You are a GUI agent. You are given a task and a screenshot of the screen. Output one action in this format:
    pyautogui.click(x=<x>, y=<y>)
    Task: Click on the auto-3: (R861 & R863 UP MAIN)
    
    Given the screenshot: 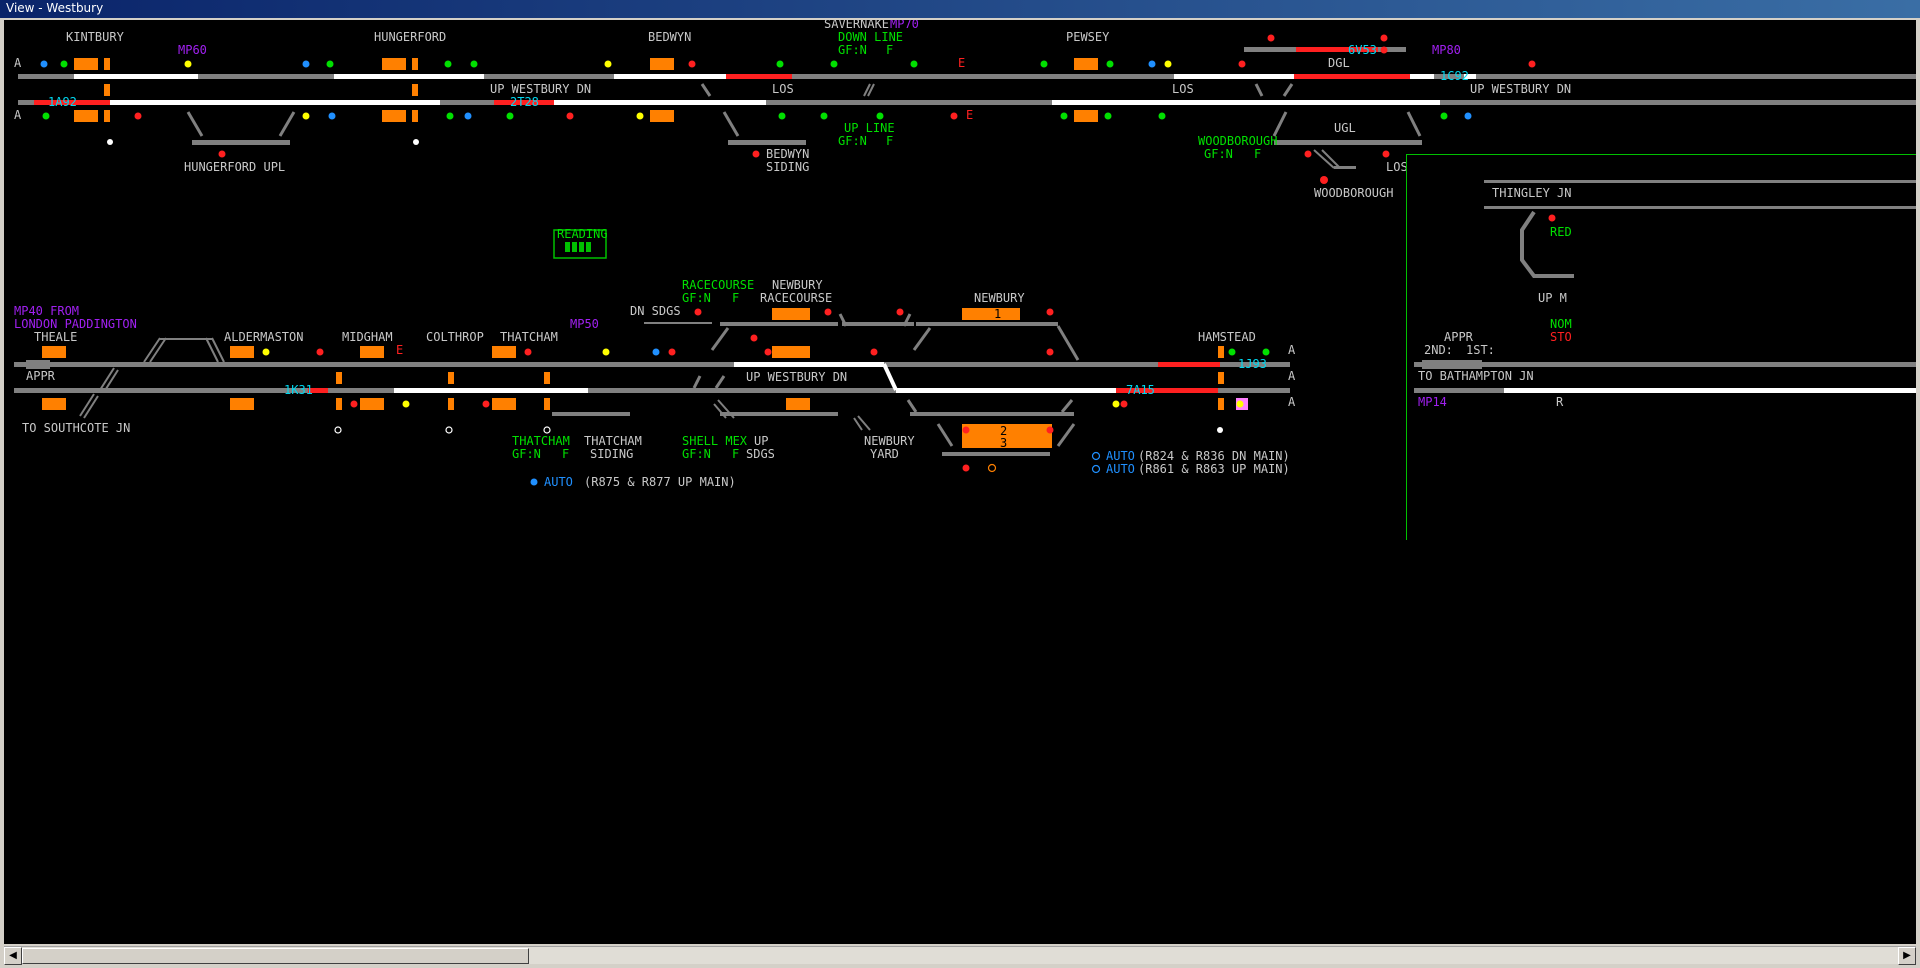 What is the action you would take?
    pyautogui.click(x=1214, y=469)
    